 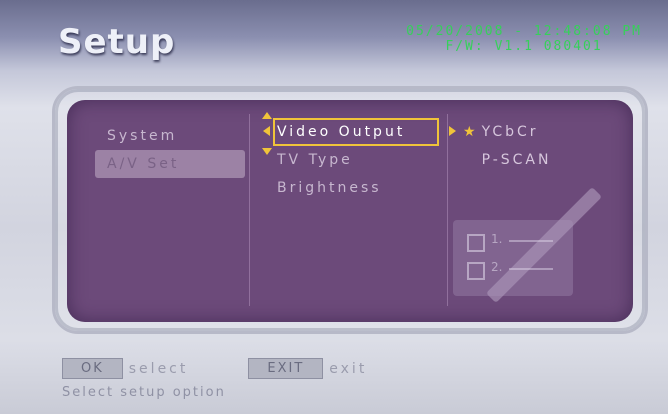 I want to click on datetime-text: 05/20/2008 - 12:48:08 PM, so click(x=524, y=31).